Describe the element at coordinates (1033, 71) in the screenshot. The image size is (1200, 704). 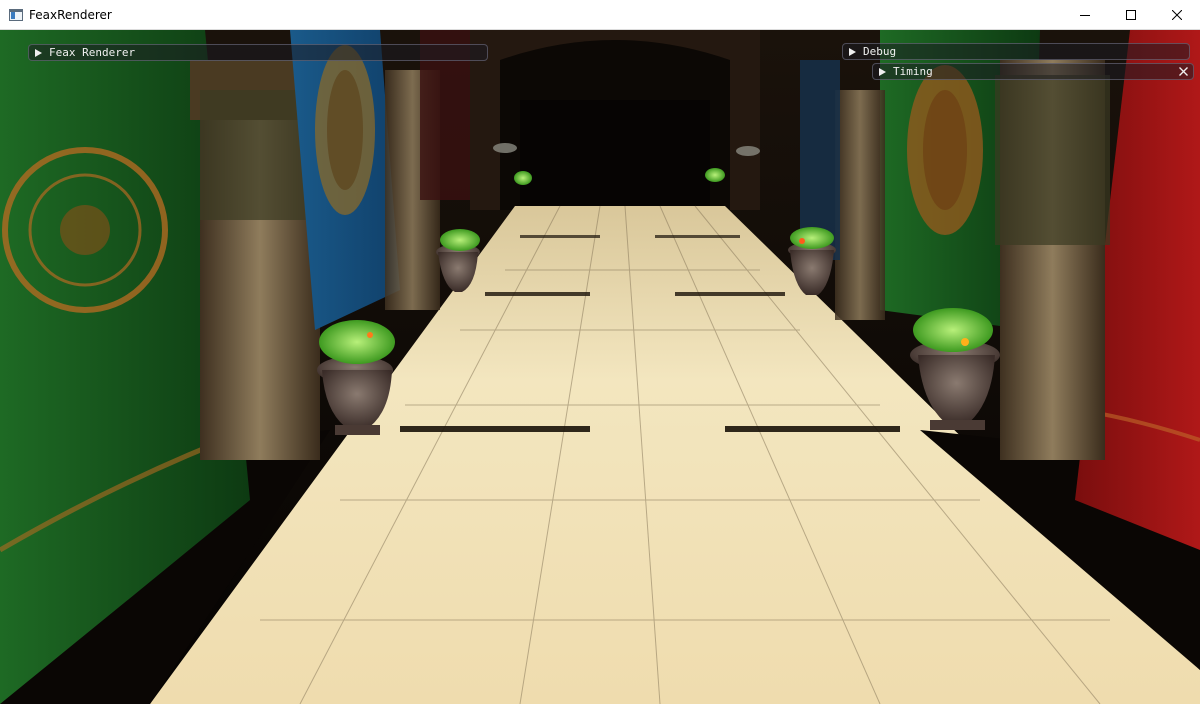
I see `timing-panel-header: Timing` at that location.